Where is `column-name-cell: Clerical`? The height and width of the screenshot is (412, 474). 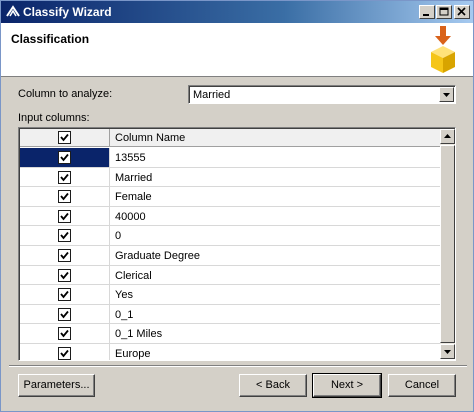 column-name-cell: Clerical is located at coordinates (133, 275).